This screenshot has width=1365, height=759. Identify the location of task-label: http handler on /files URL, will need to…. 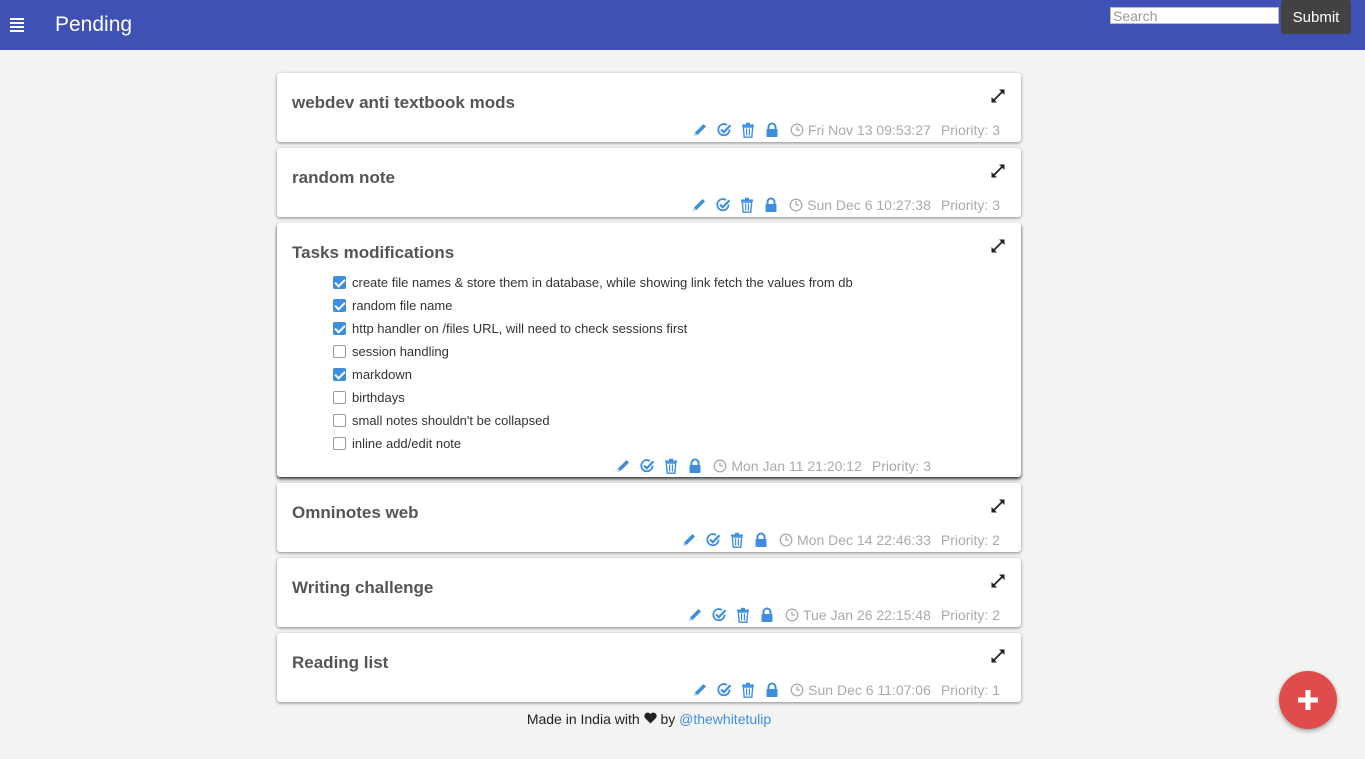
(520, 328).